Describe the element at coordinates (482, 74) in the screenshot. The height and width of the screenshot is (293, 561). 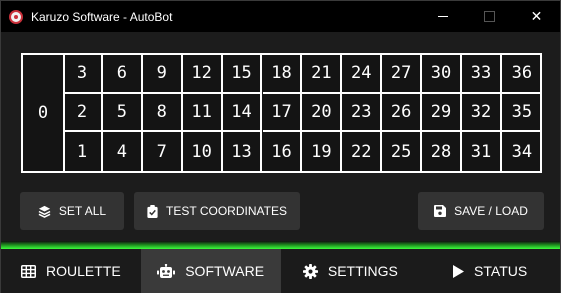
I see `roulette-cell: 33` at that location.